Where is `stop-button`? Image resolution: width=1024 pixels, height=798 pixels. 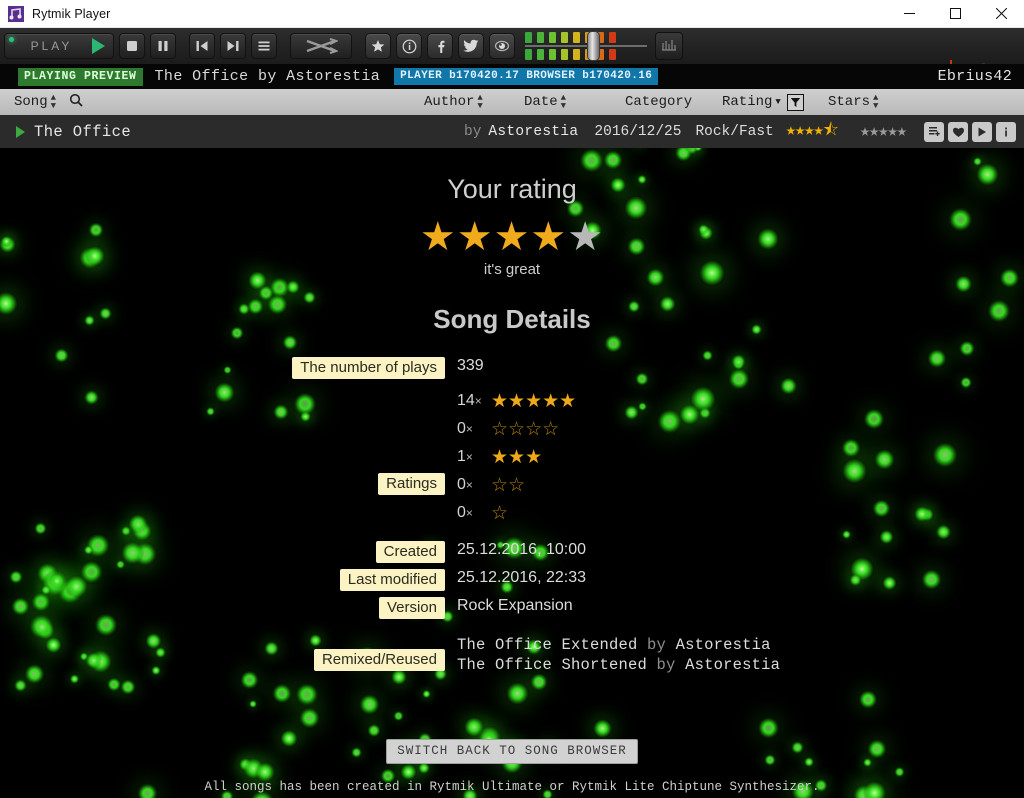 stop-button is located at coordinates (132, 46).